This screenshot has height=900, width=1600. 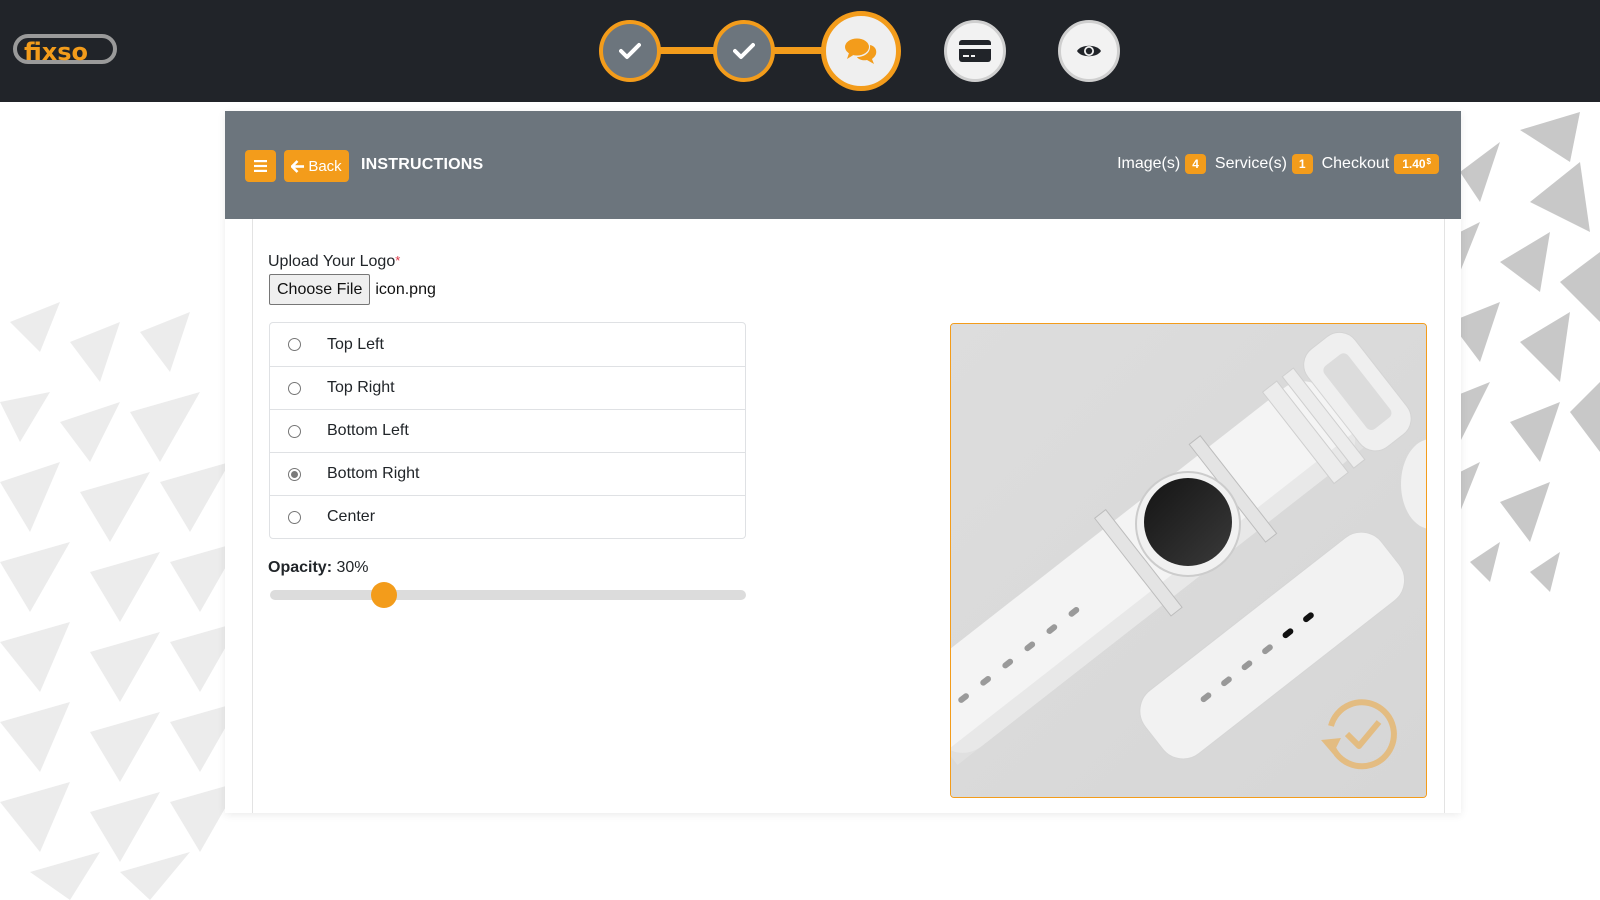 I want to click on credit-card-icon, so click(x=975, y=51).